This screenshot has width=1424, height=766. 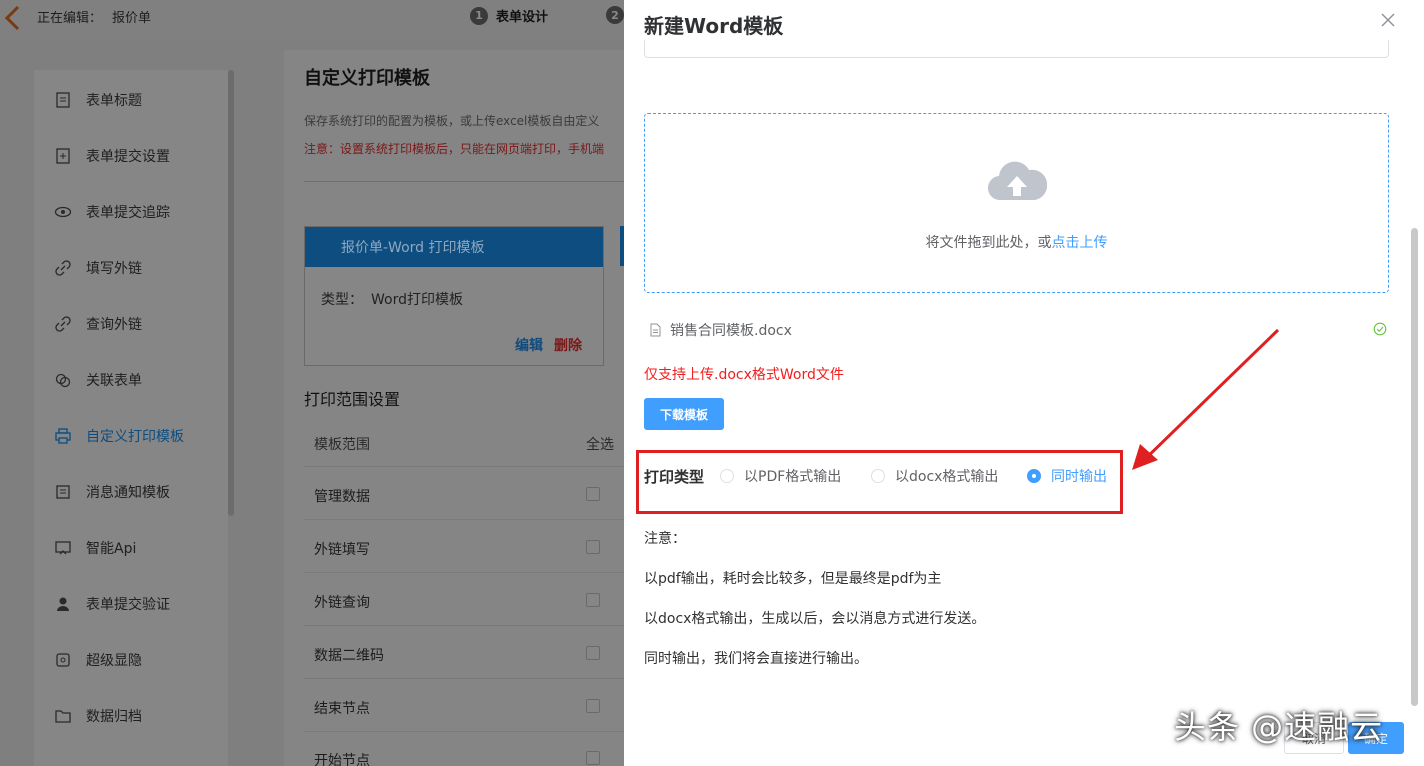 What do you see at coordinates (522, 17) in the screenshot?
I see `step-label: 表单设计` at bounding box center [522, 17].